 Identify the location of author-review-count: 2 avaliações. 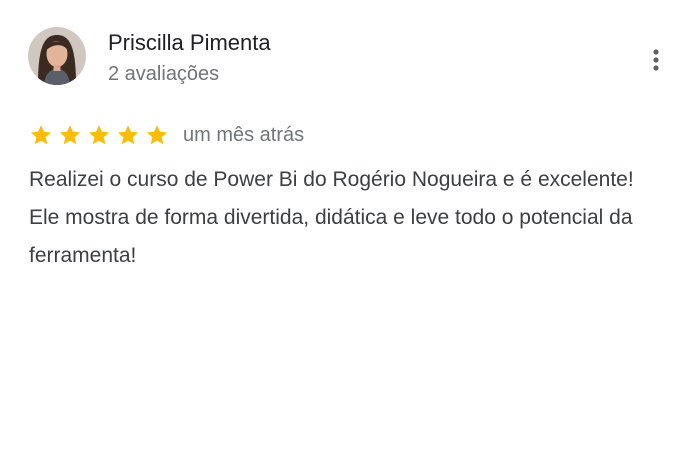
(164, 74).